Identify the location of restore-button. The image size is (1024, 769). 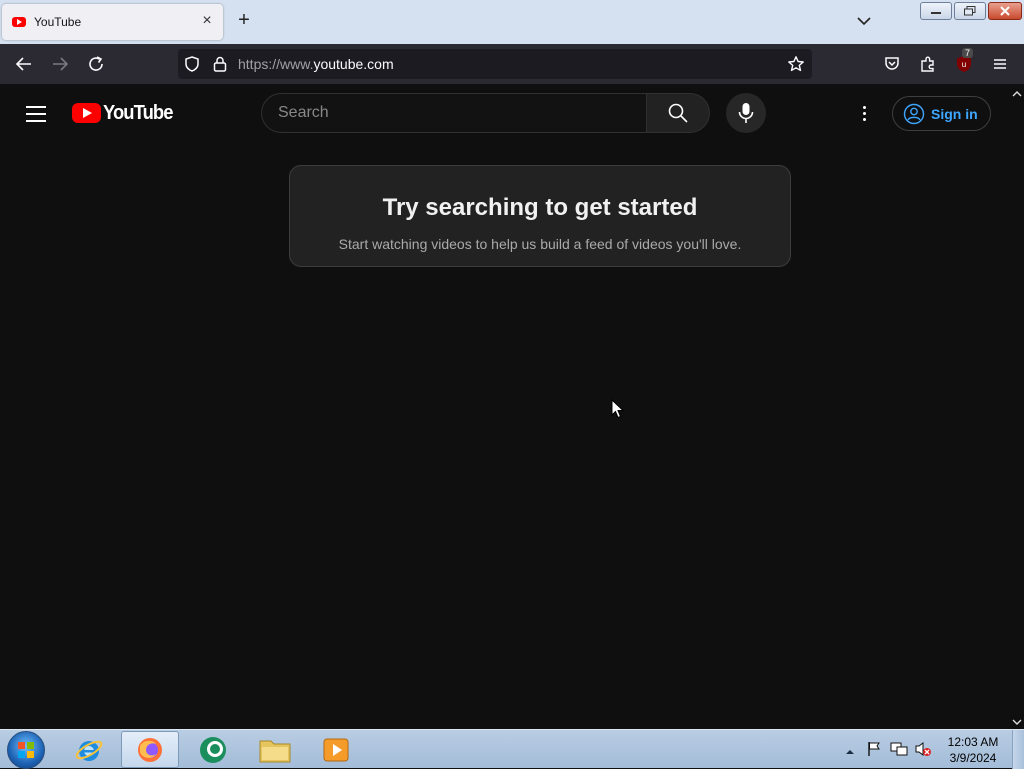
(970, 11).